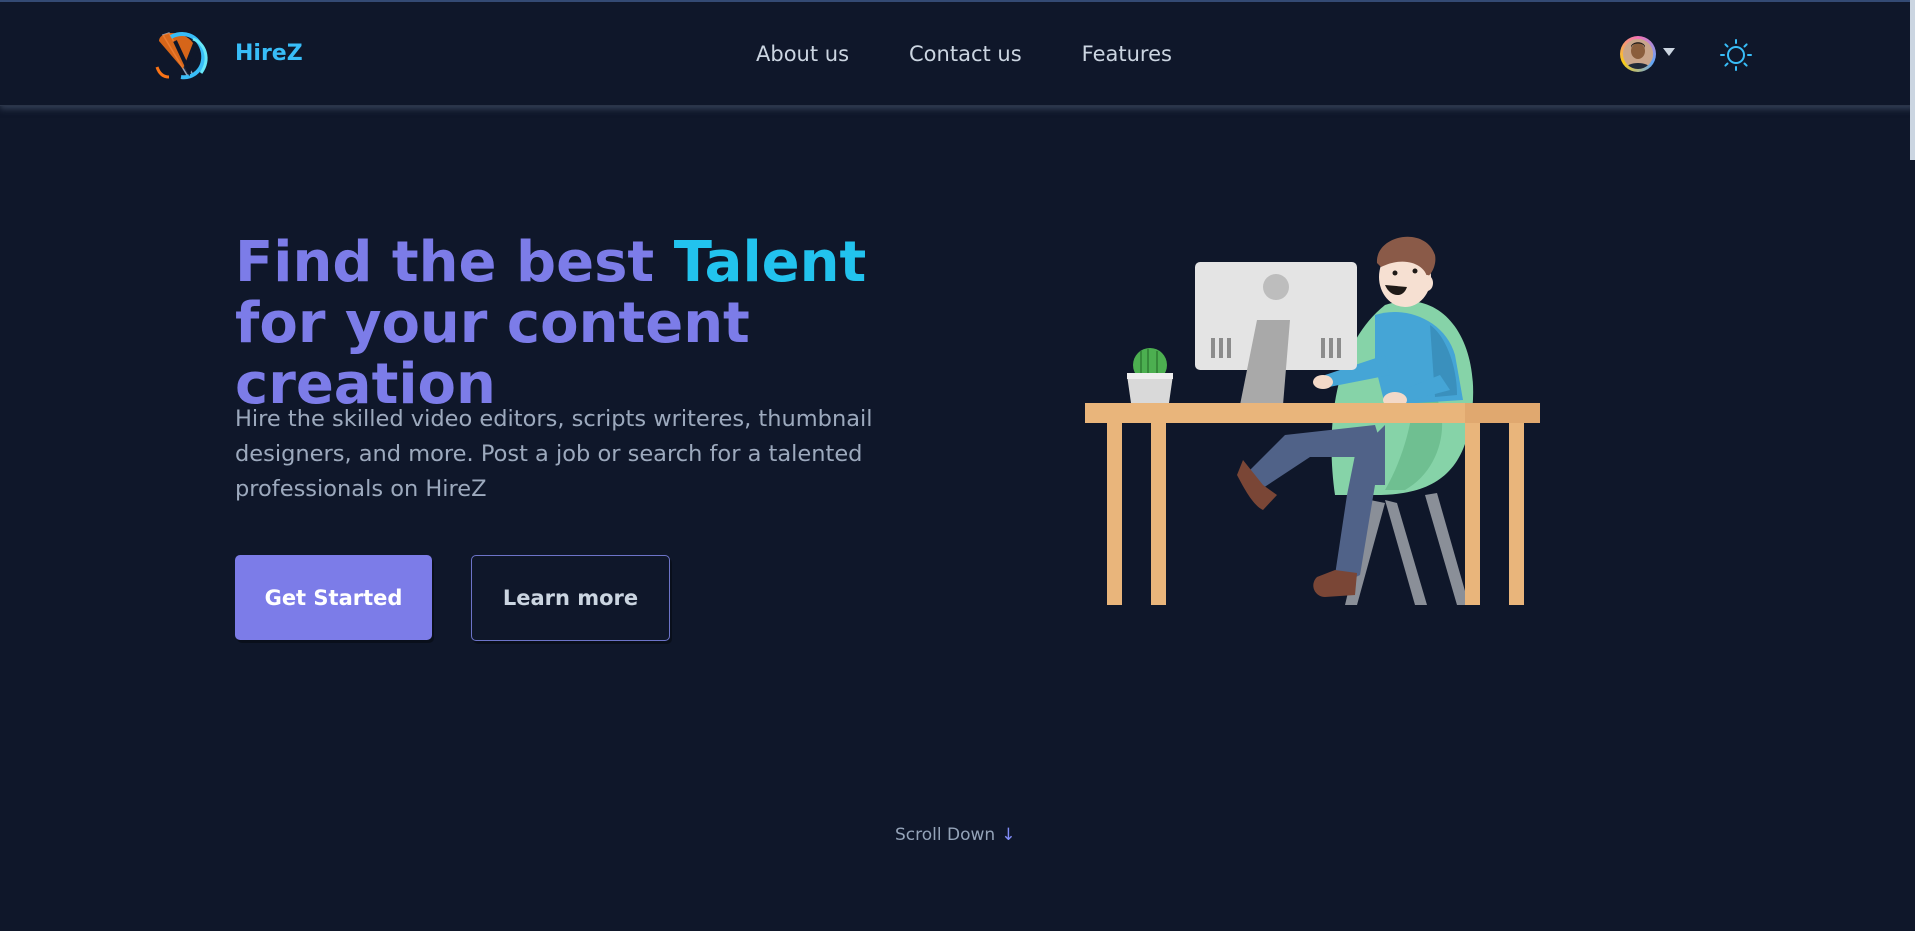  I want to click on learn-more-button: Learn more, so click(570, 598).